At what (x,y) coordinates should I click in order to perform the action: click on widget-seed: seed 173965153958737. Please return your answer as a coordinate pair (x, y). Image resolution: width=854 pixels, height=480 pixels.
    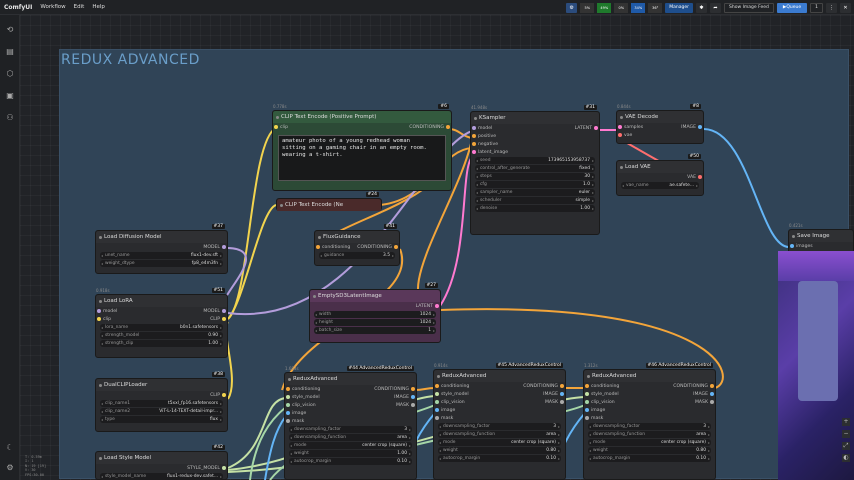
    Looking at the image, I should click on (535, 160).